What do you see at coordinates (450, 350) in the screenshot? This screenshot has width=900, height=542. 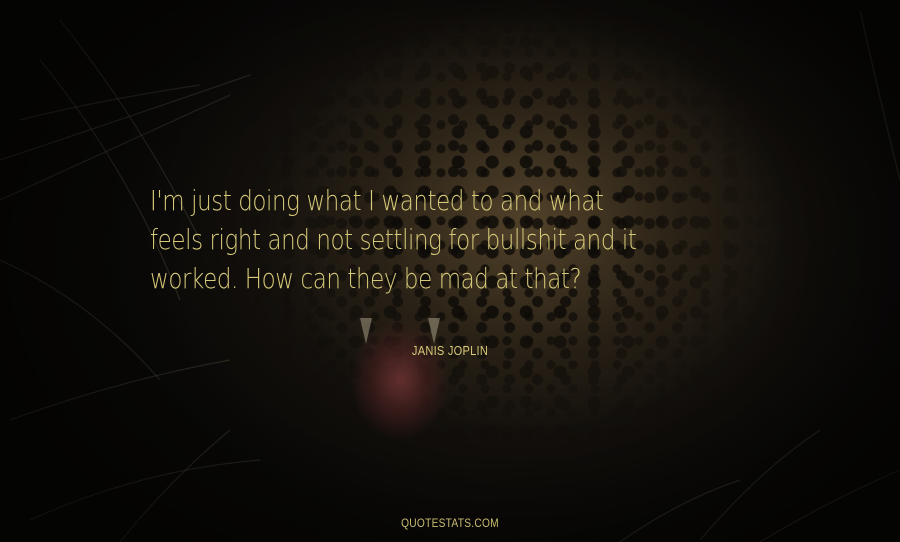 I see `quote-author: JANIS JOPLIN` at bounding box center [450, 350].